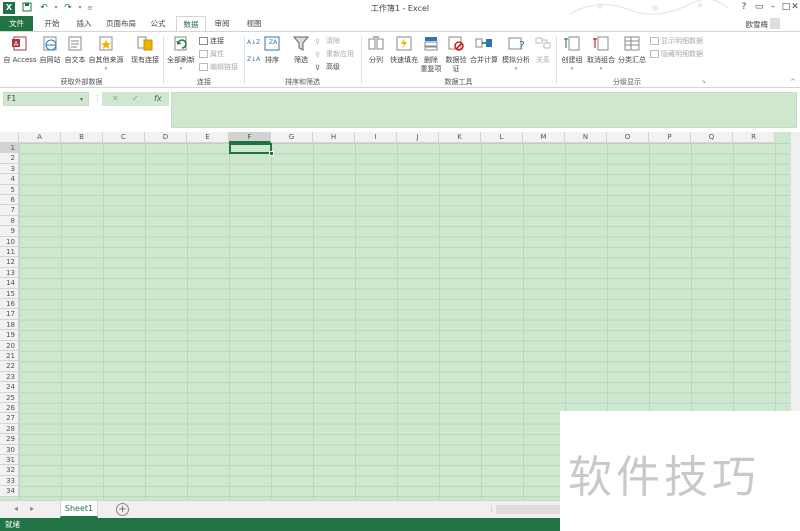  Describe the element at coordinates (181, 54) in the screenshot. I see `refresh-all-button: 全部刷新 ▾` at that location.